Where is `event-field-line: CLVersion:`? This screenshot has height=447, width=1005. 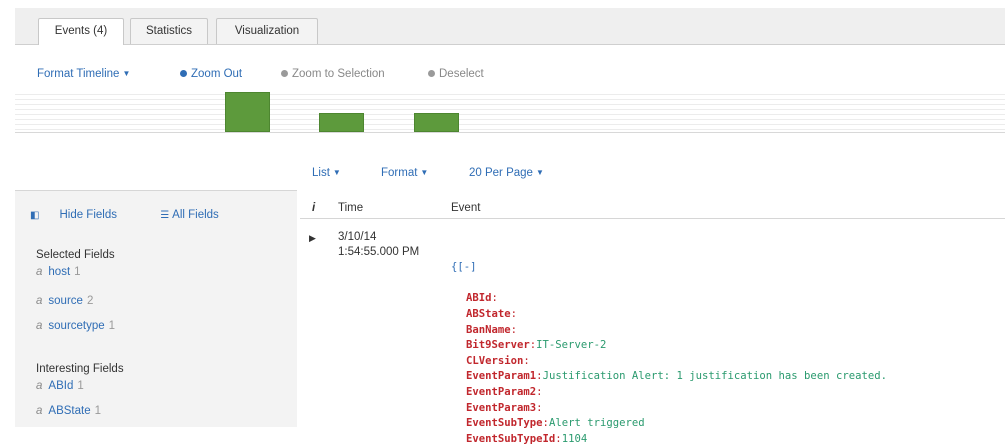 event-field-line: CLVersion: is located at coordinates (669, 362).